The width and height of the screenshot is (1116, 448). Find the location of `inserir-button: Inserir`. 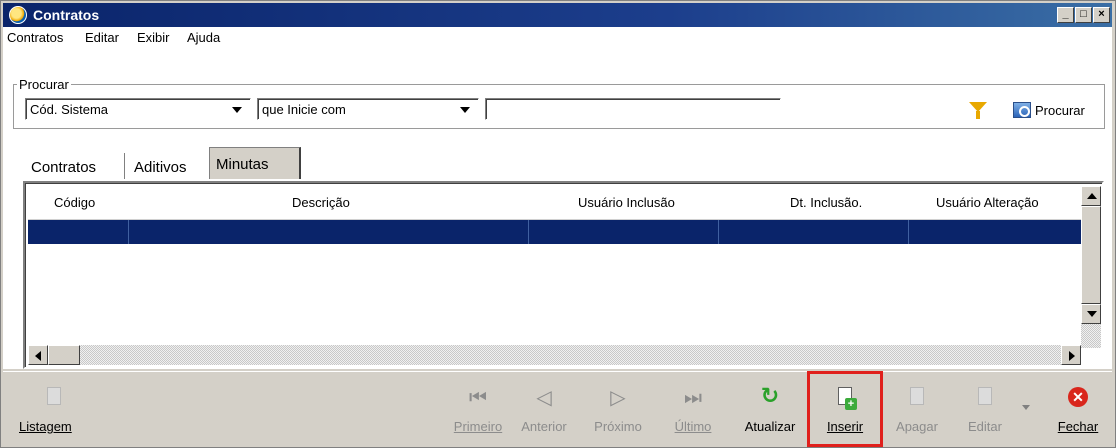

inserir-button: Inserir is located at coordinates (845, 415).